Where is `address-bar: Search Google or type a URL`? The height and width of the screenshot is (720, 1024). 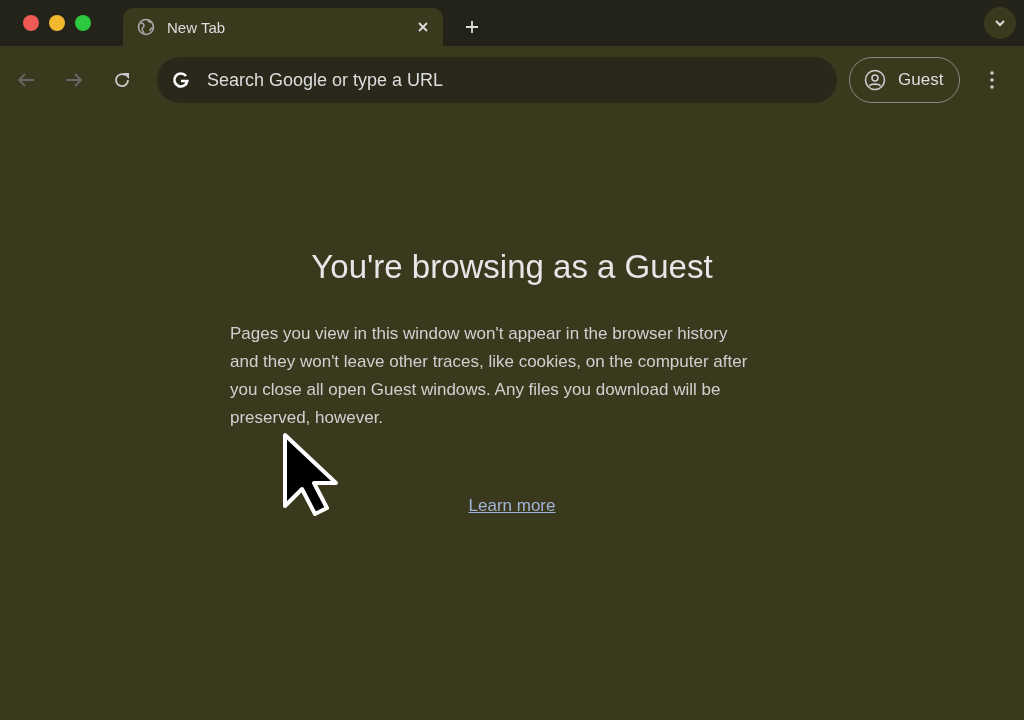 address-bar: Search Google or type a URL is located at coordinates (497, 80).